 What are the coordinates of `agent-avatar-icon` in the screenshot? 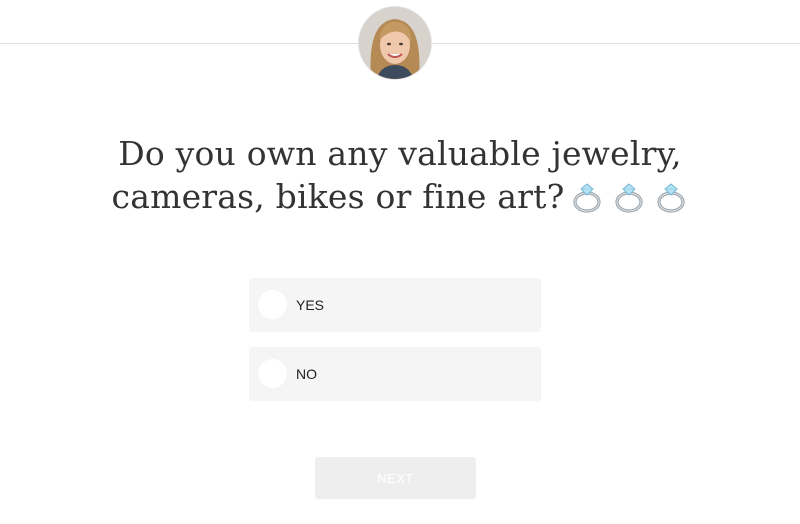 It's located at (395, 43).